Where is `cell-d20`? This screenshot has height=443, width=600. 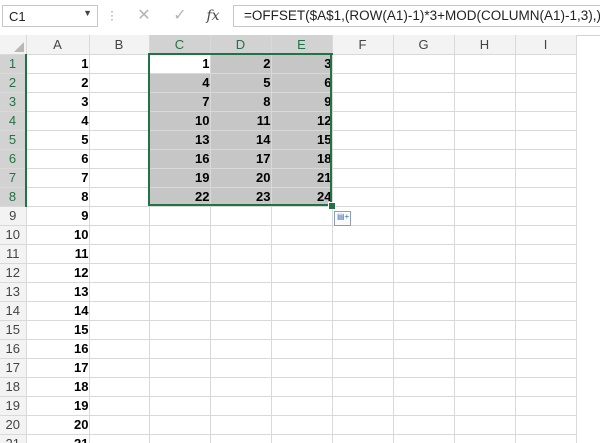 cell-d20 is located at coordinates (241, 425).